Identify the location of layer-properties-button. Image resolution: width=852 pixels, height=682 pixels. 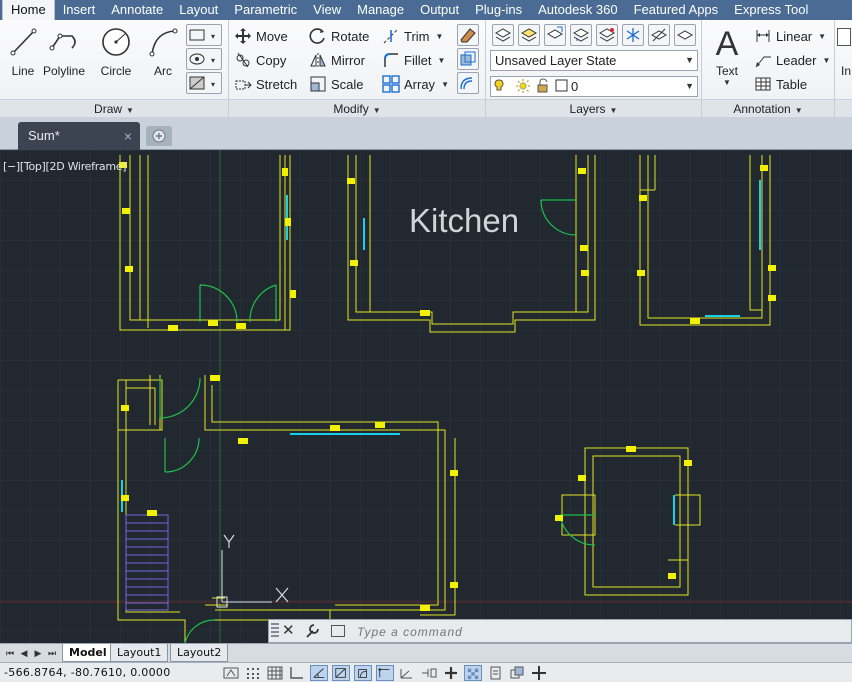
(503, 35).